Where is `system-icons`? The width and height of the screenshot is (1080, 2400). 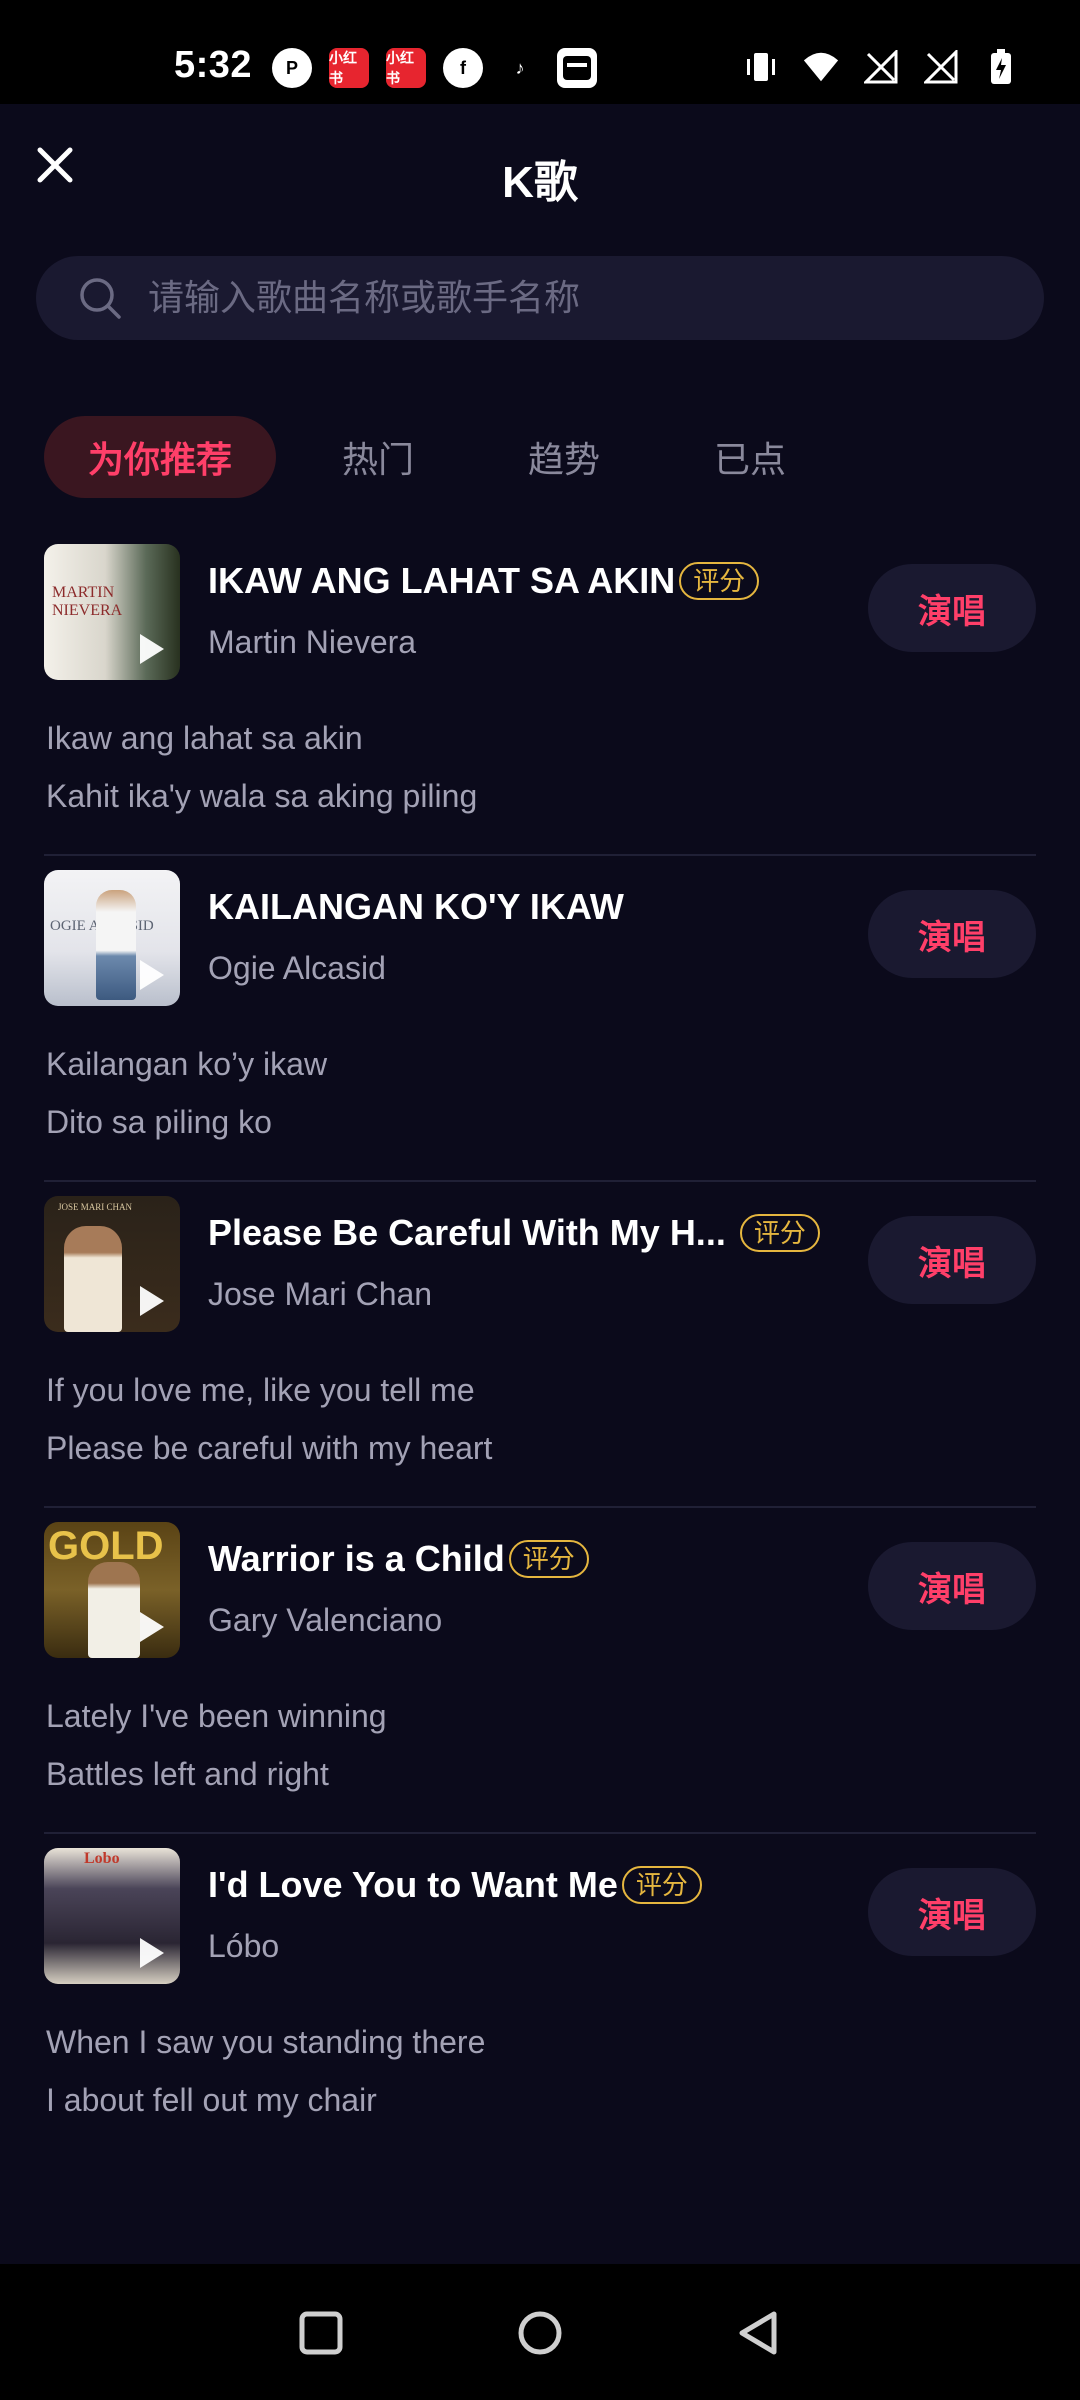 system-icons is located at coordinates (881, 67).